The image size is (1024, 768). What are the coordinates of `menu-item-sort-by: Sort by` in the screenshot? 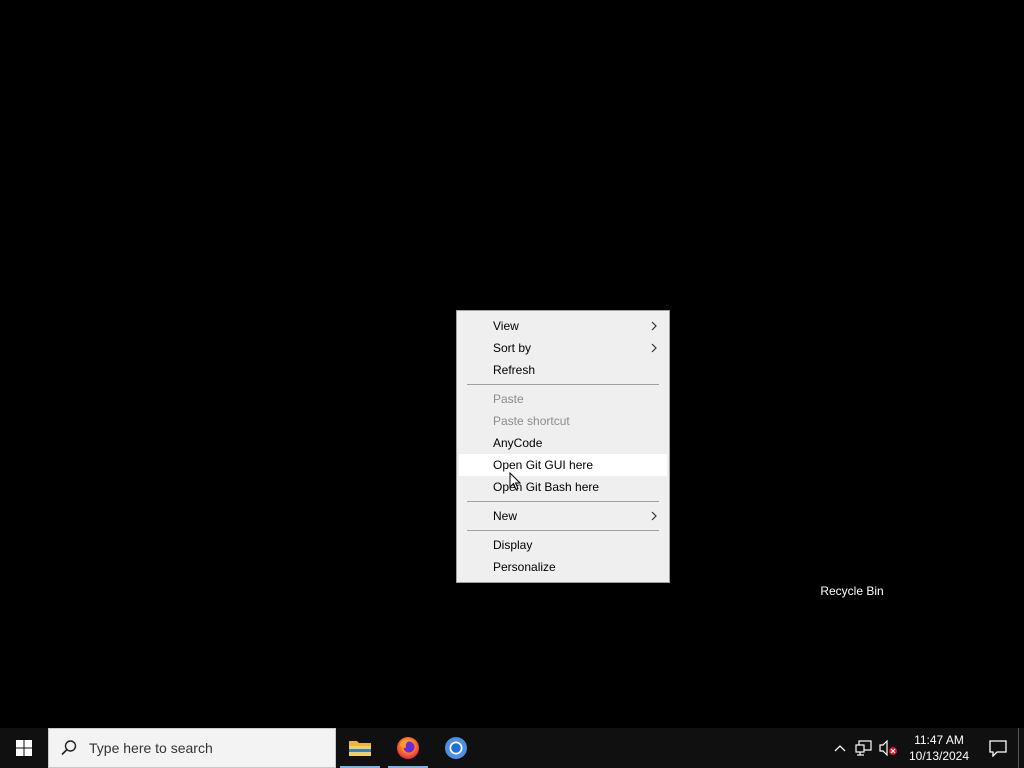 It's located at (563, 348).